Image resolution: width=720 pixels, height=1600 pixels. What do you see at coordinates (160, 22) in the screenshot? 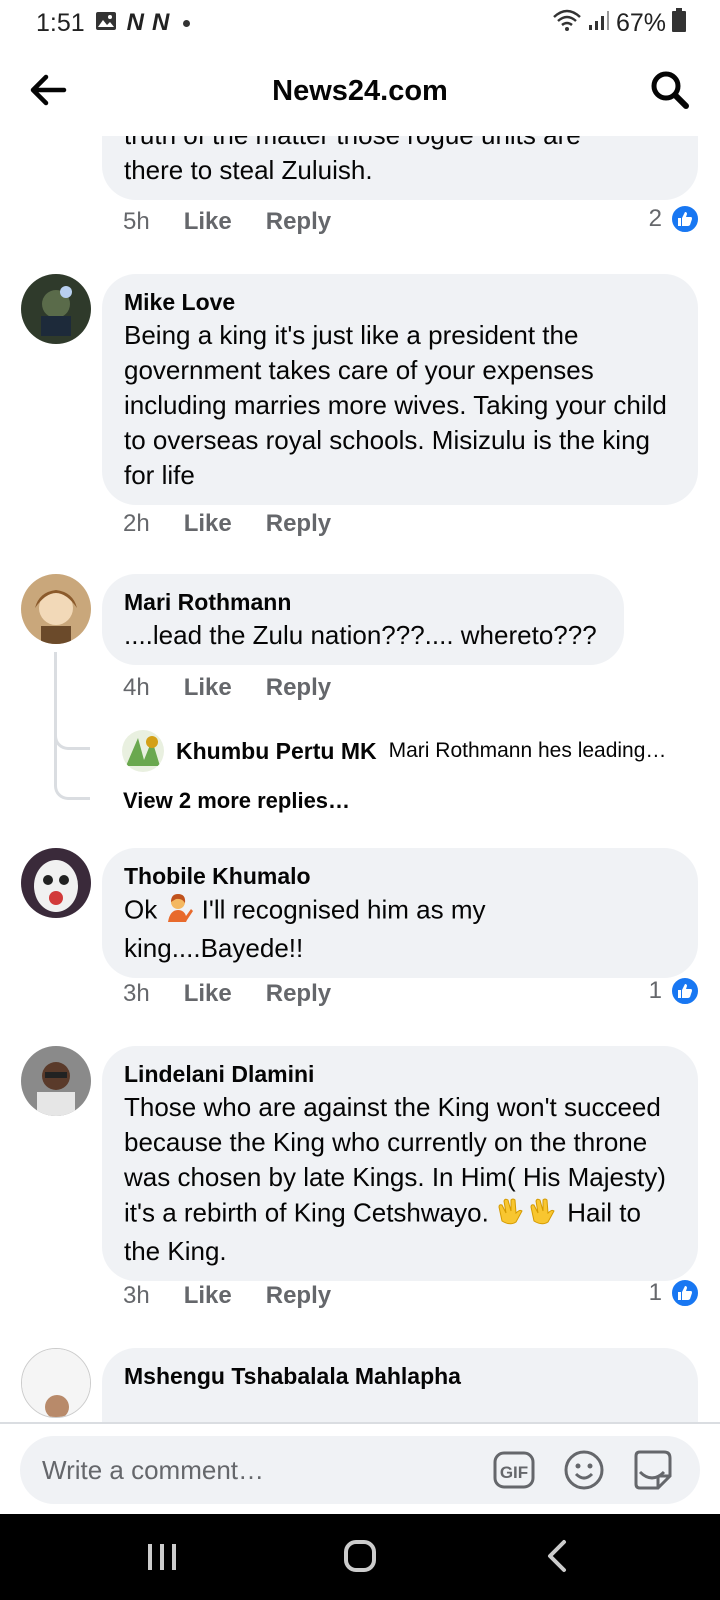
I see `news-app-icon-2: N` at bounding box center [160, 22].